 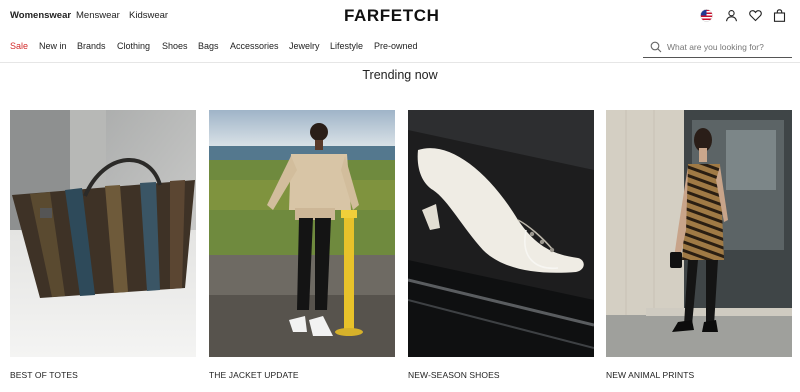 What do you see at coordinates (175, 46) in the screenshot?
I see `nav-item-shoes: Shoes` at bounding box center [175, 46].